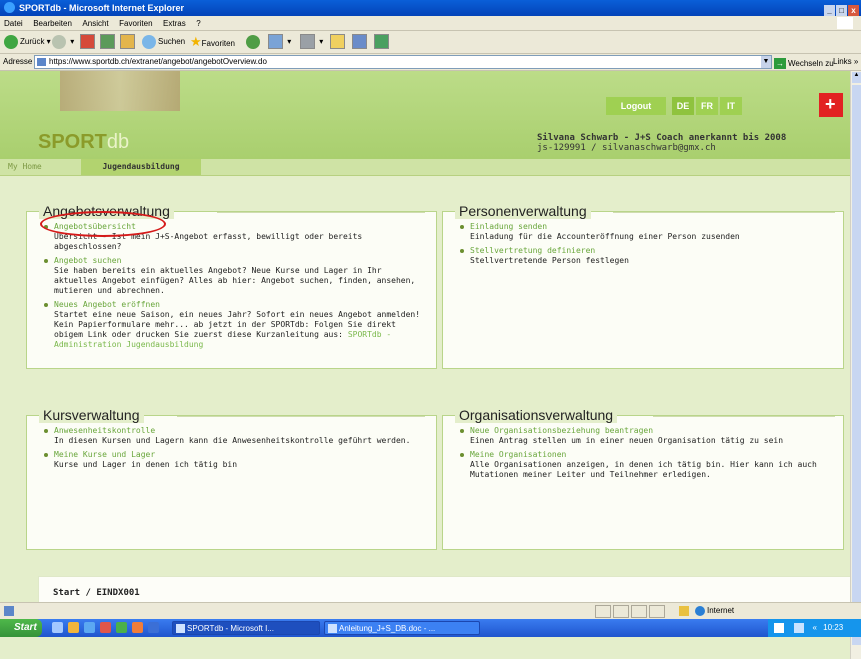 Image resolution: width=861 pixels, height=659 pixels. What do you see at coordinates (238, 305) in the screenshot?
I see `link-neues-angebot: Neues Angebot eröffnen` at bounding box center [238, 305].